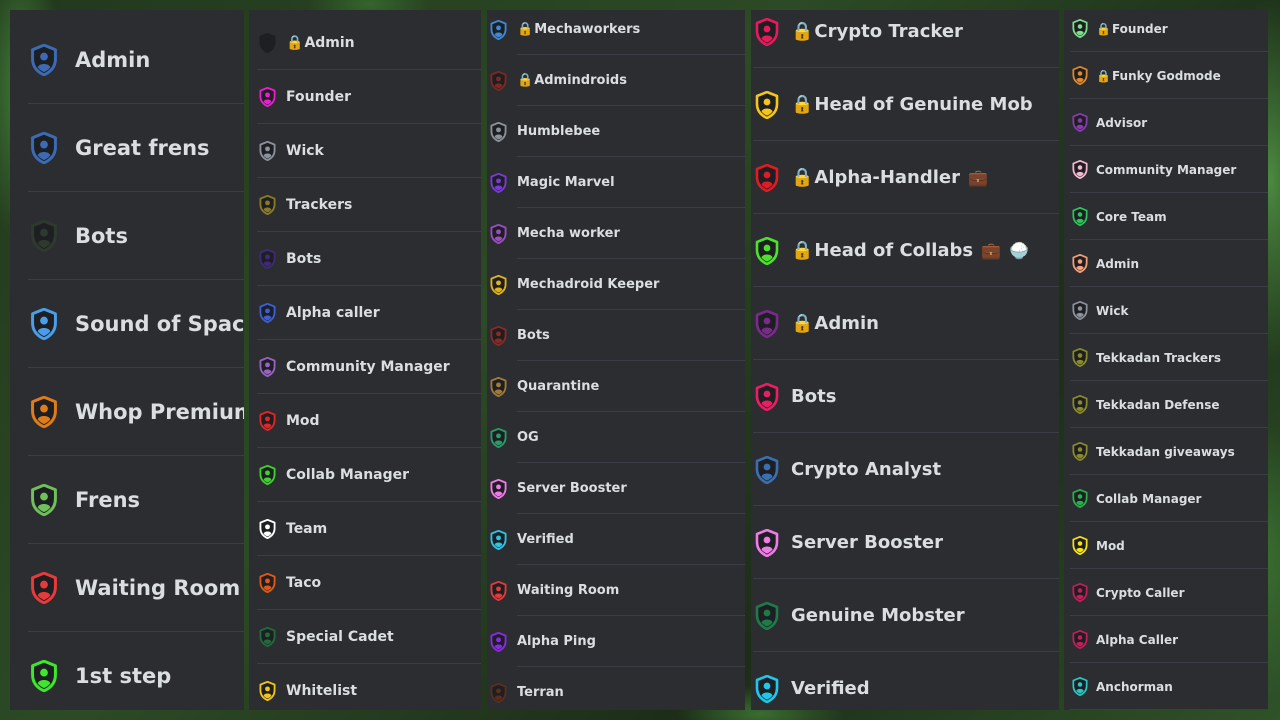  What do you see at coordinates (304, 583) in the screenshot?
I see `role-label: Taco` at bounding box center [304, 583].